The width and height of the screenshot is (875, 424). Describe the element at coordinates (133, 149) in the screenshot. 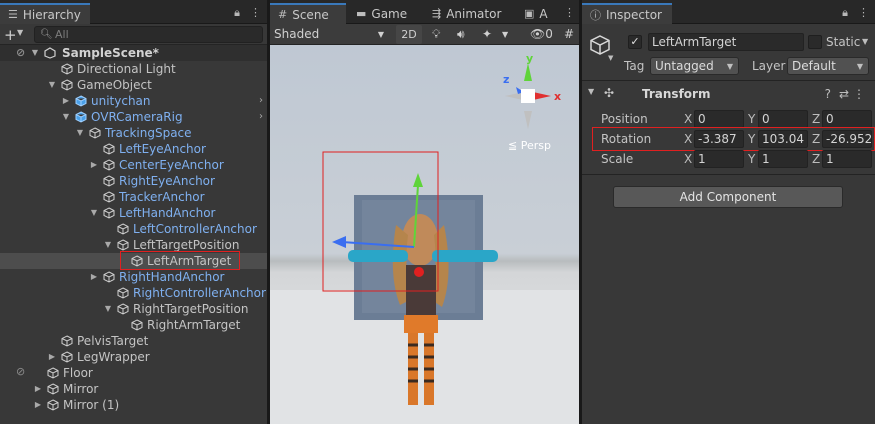

I see `hierarchy-item: LeftEyeAnchor` at that location.